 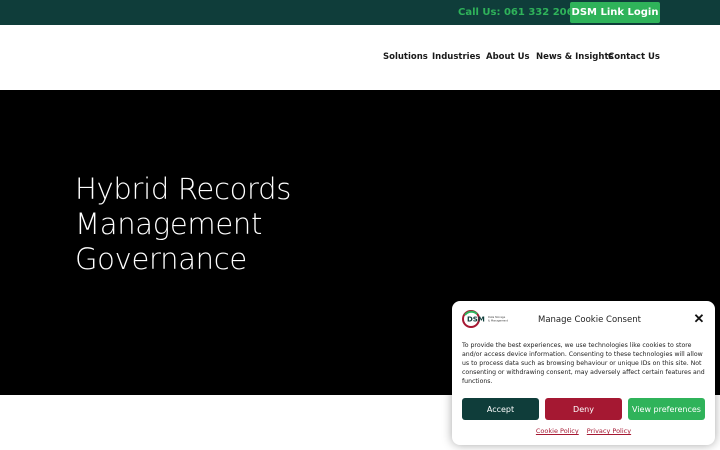 What do you see at coordinates (456, 57) in the screenshot?
I see `nav-industries: Industries` at bounding box center [456, 57].